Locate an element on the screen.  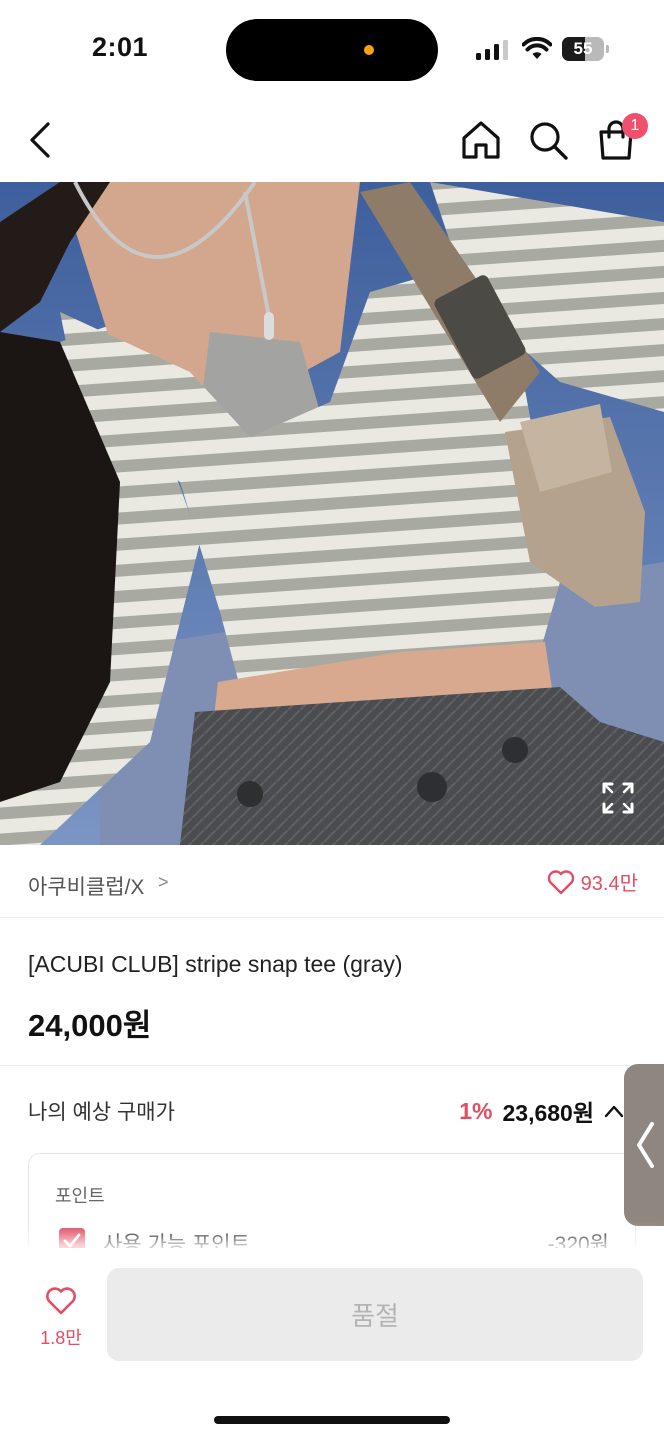
status-bar: 2:01 55 is located at coordinates (332, 50).